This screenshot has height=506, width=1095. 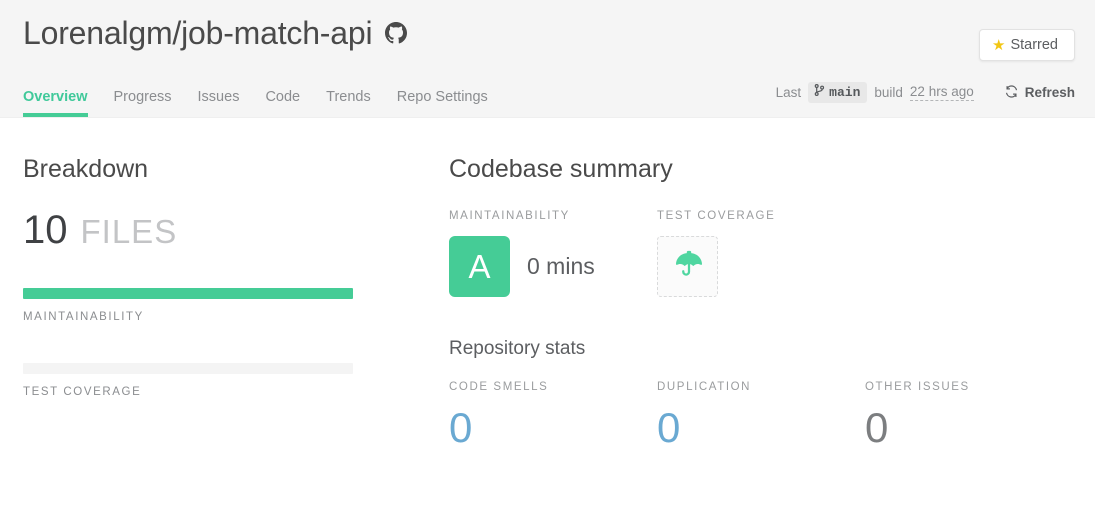 I want to click on stat-code-smells-value: 0, so click(x=461, y=428).